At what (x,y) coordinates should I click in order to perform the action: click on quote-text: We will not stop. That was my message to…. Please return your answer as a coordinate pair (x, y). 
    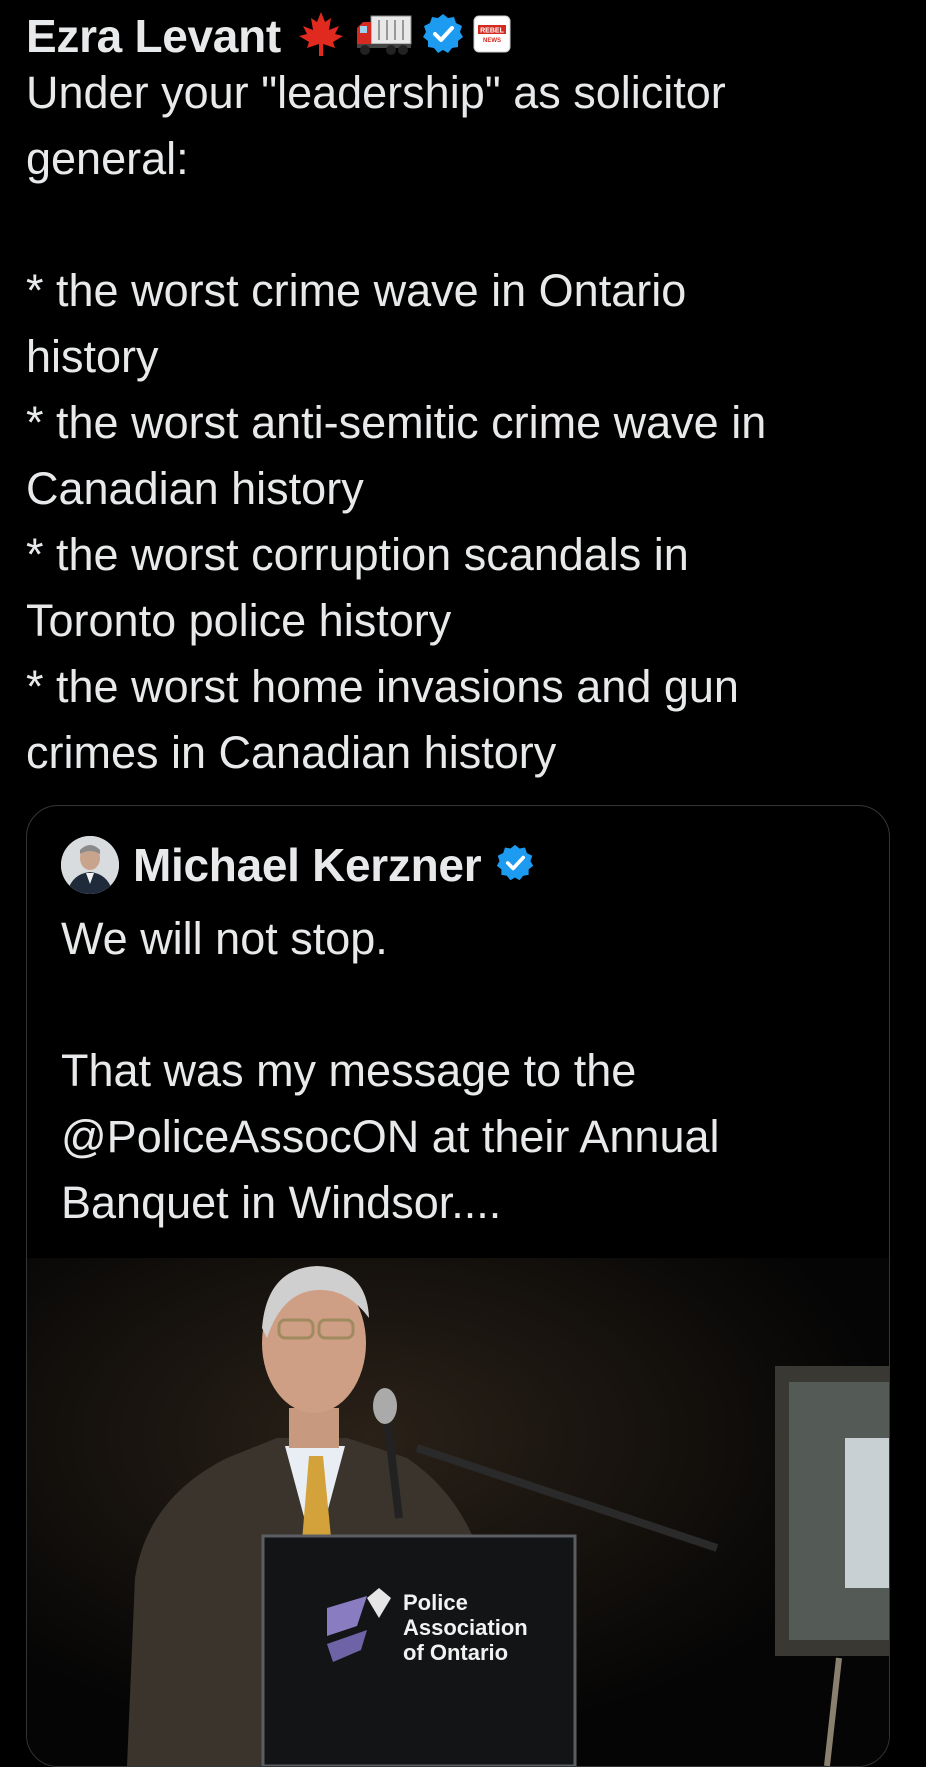
    Looking at the image, I should click on (390, 1071).